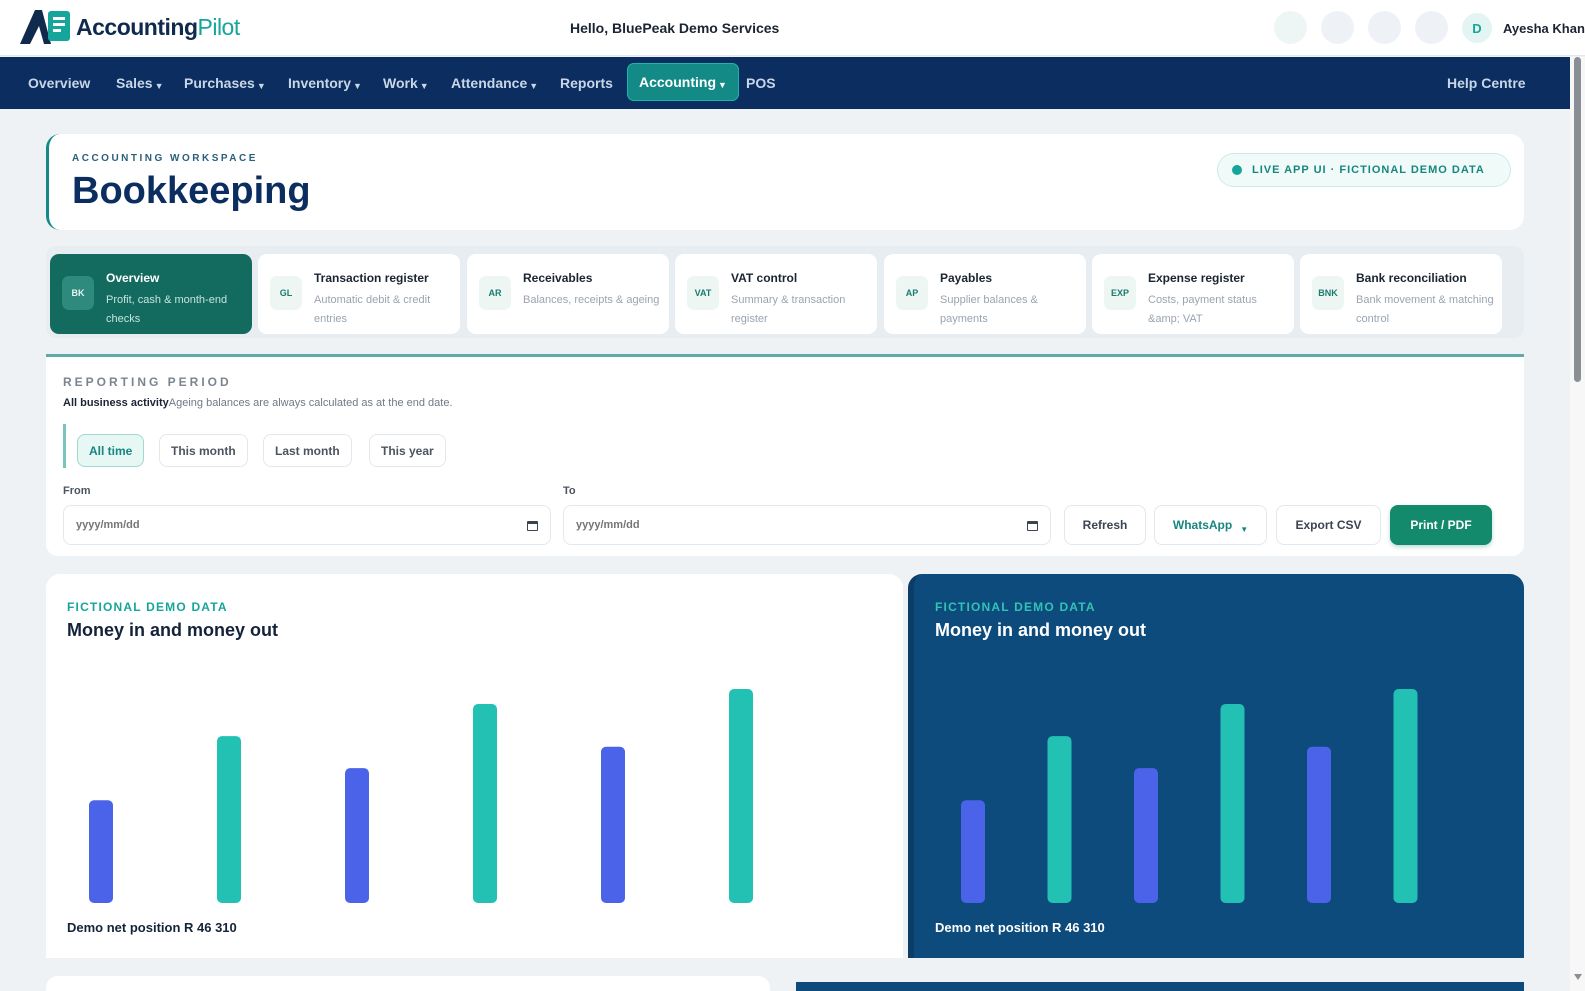 This screenshot has width=1585, height=991. Describe the element at coordinates (1290, 27) in the screenshot. I see `notification-icon` at that location.